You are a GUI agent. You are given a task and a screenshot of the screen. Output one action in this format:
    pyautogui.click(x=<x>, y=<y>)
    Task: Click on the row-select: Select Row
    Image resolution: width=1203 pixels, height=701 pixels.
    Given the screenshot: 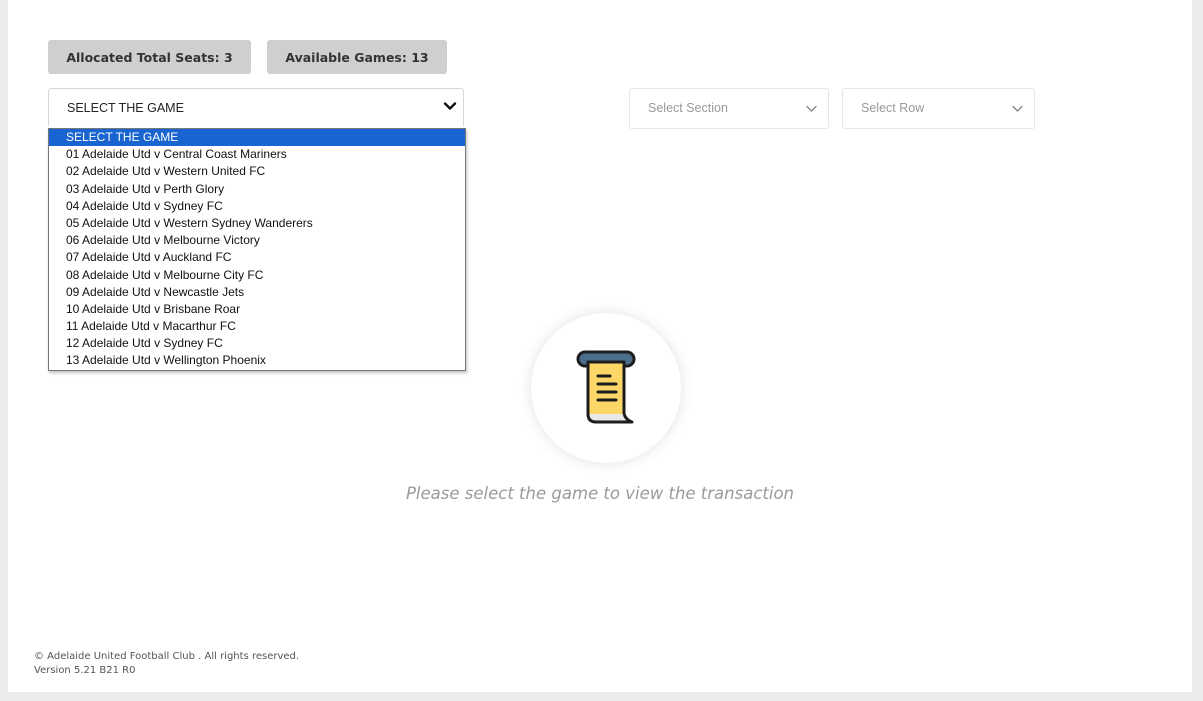 What is the action you would take?
    pyautogui.click(x=938, y=108)
    